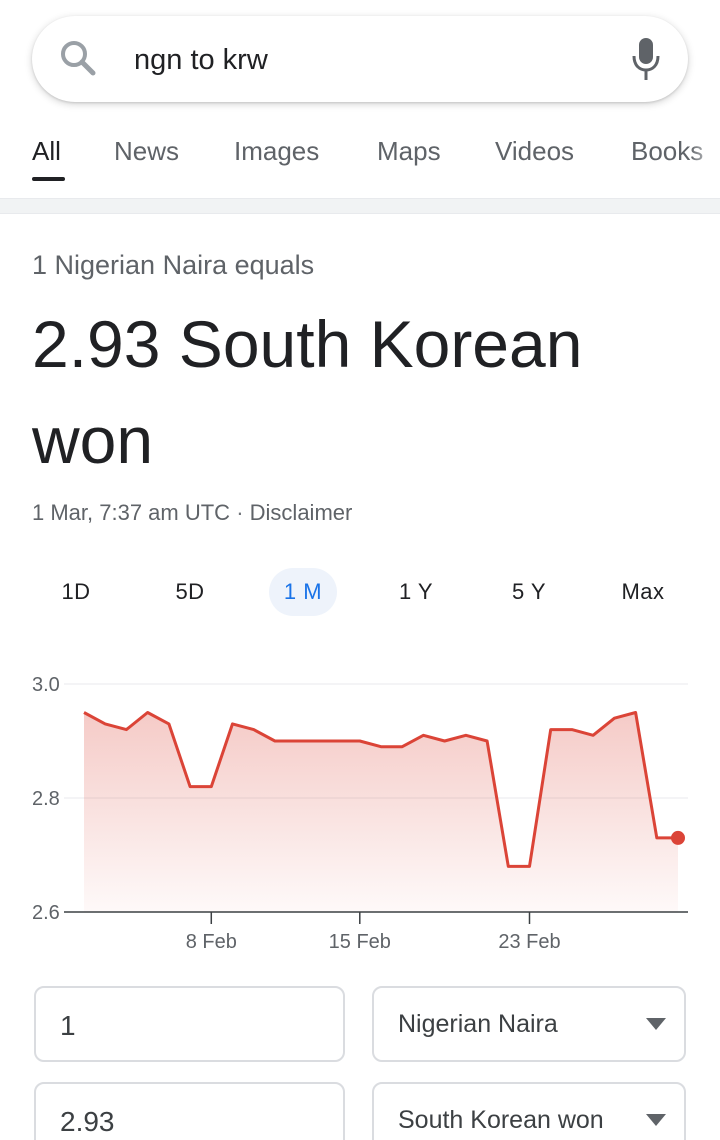 The height and width of the screenshot is (1140, 720). What do you see at coordinates (529, 592) in the screenshot?
I see `range-5y: 5 Y` at bounding box center [529, 592].